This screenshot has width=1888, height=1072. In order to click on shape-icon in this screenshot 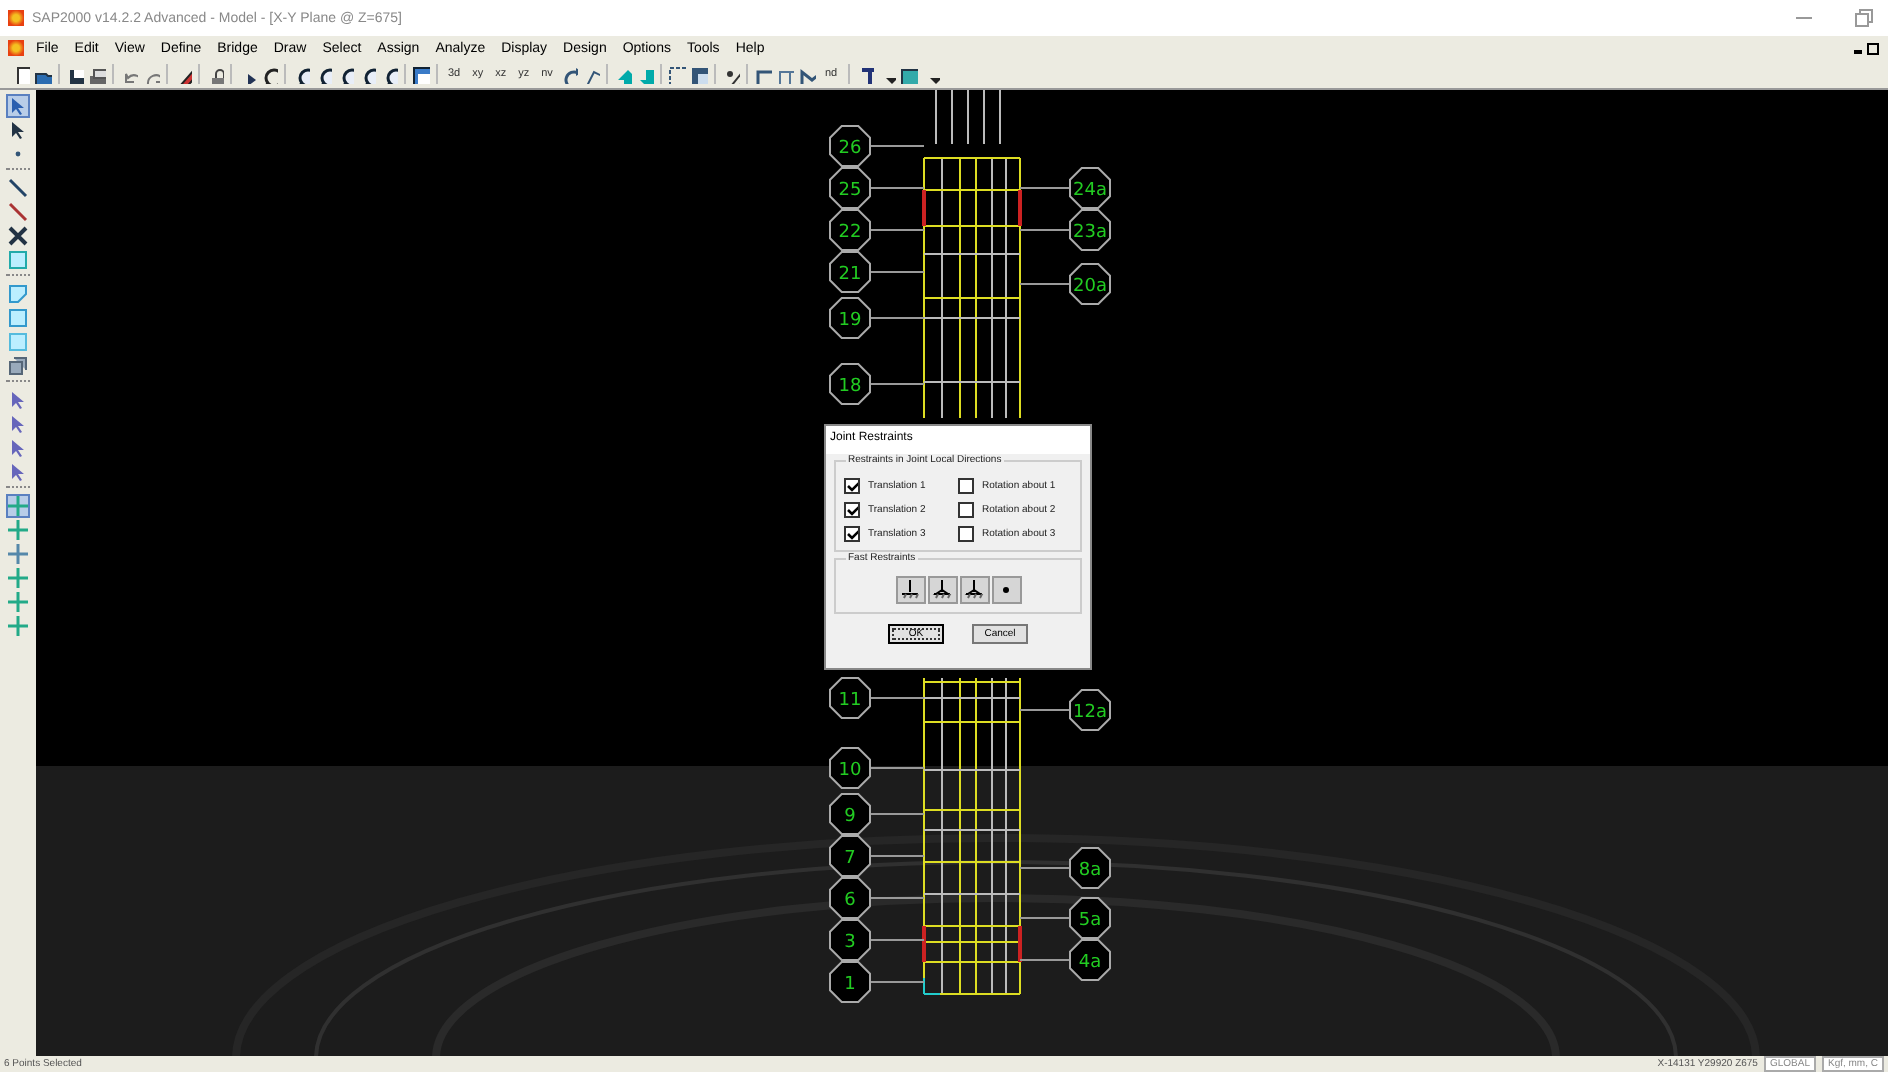, I will do `click(18, 294)`.